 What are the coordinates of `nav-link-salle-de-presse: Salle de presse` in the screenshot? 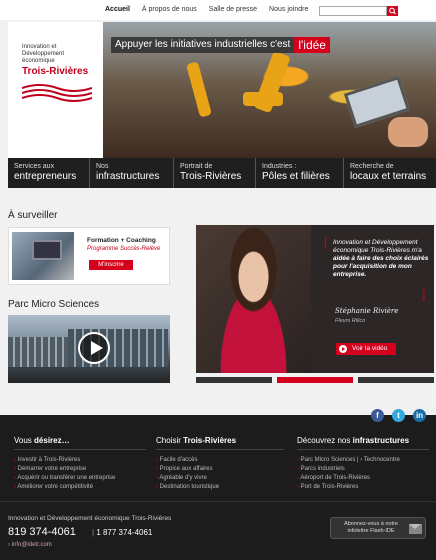 It's located at (233, 9).